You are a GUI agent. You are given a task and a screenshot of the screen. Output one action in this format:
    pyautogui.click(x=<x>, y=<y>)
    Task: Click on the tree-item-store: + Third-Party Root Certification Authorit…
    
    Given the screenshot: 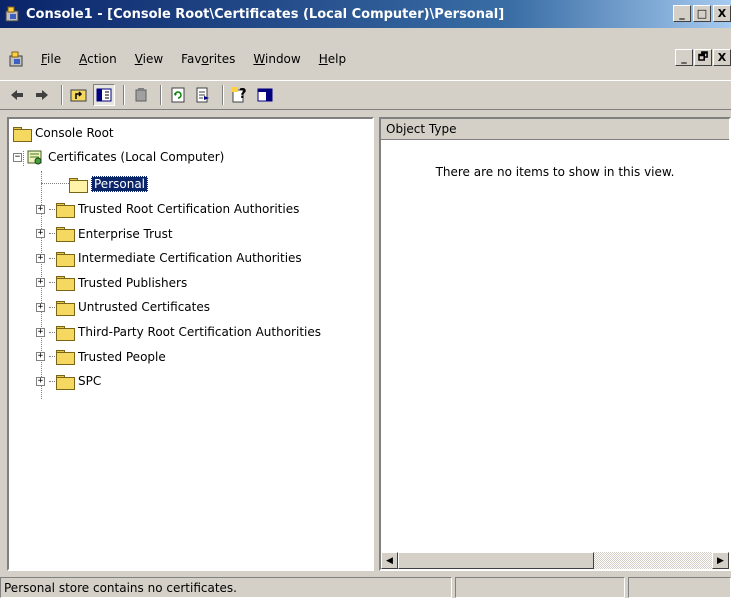 What is the action you would take?
    pyautogui.click(x=178, y=332)
    